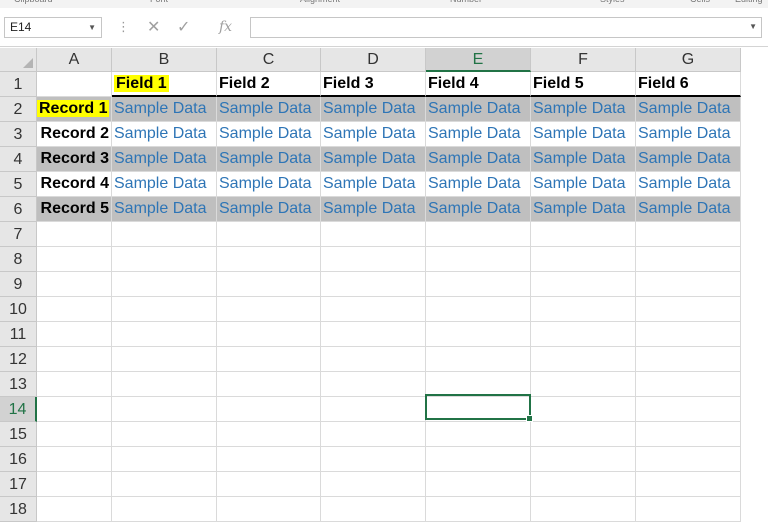 The image size is (768, 522). Describe the element at coordinates (74, 134) in the screenshot. I see `record-name-cell: Record 2` at that location.